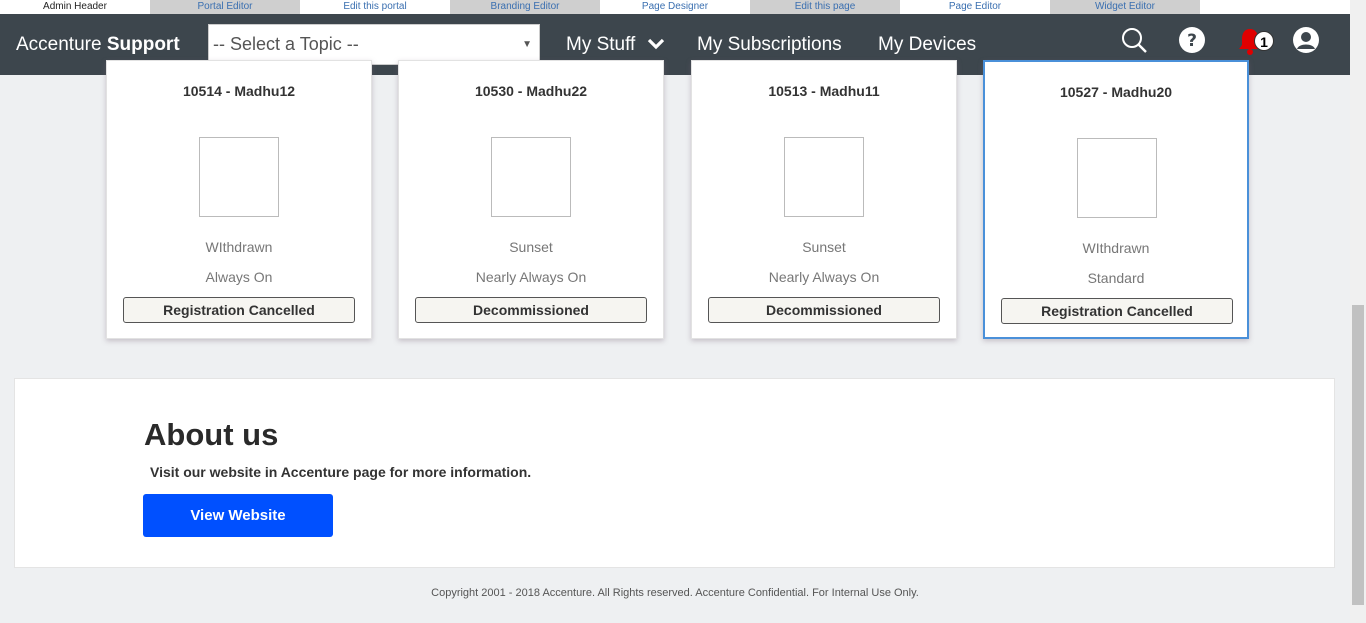  Describe the element at coordinates (824, 91) in the screenshot. I see `device-title: 10513 - Madhu11` at that location.